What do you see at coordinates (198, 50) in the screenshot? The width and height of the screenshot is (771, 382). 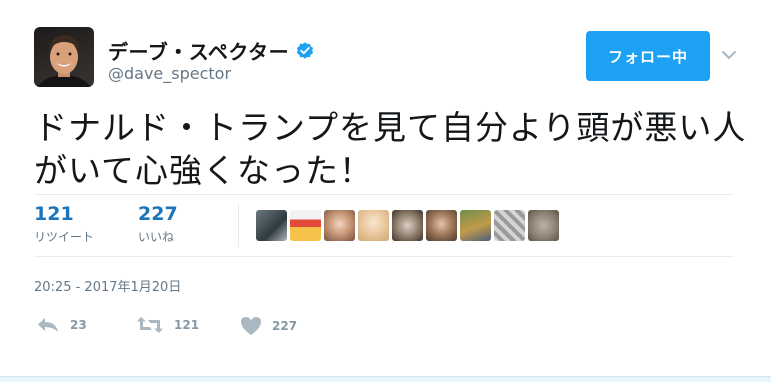 I see `display-name-text: デーブ・スペクター` at bounding box center [198, 50].